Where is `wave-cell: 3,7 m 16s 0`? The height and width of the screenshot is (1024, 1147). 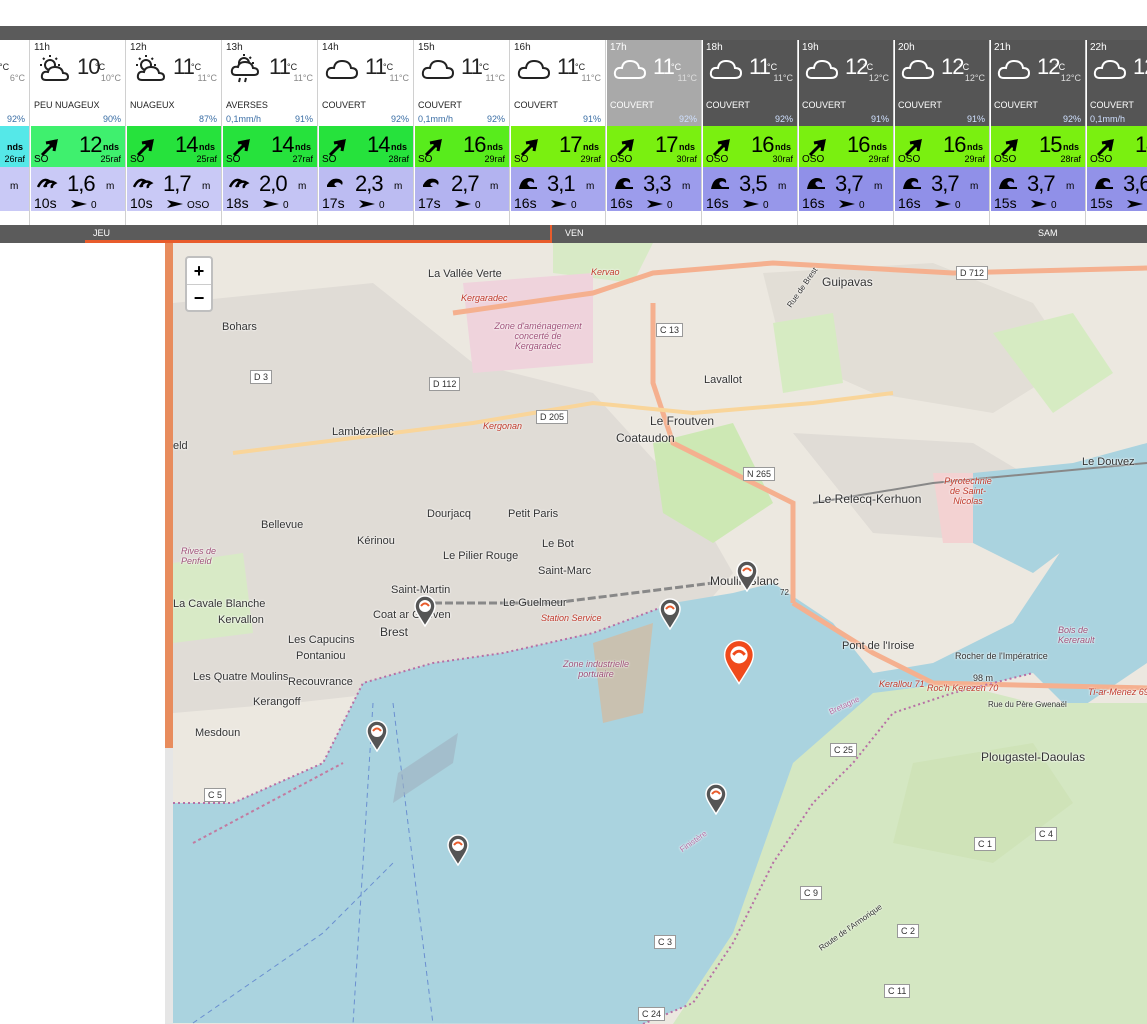
wave-cell: 3,7 m 16s 0 is located at coordinates (942, 189).